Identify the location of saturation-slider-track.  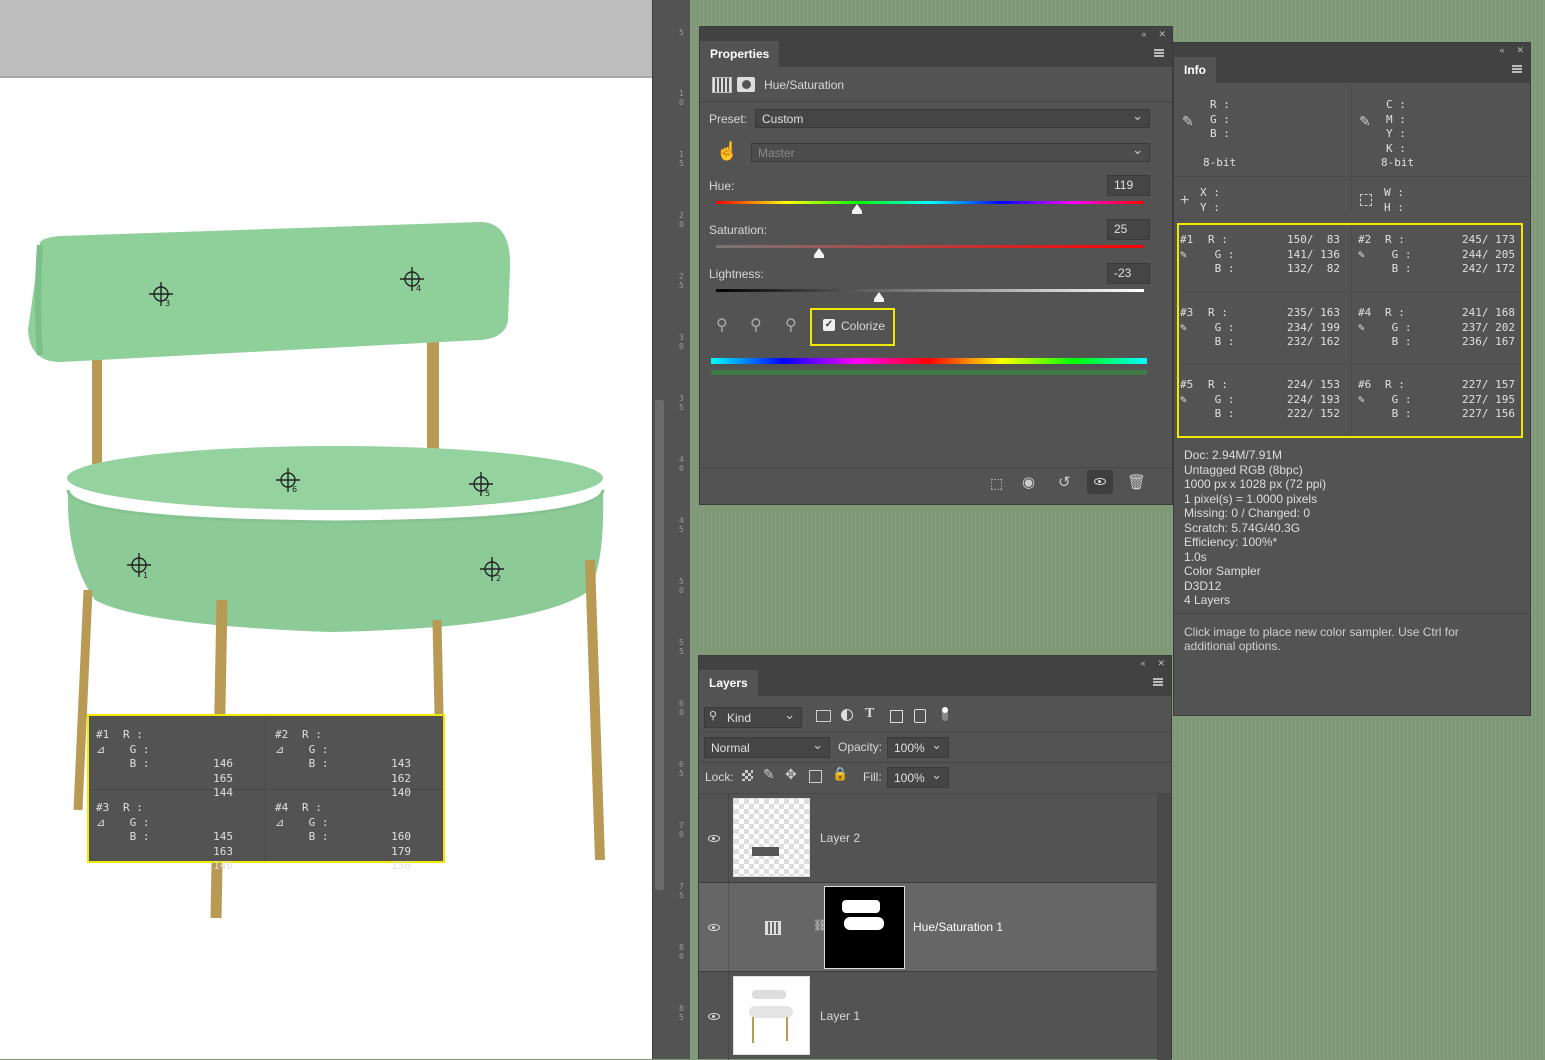
(930, 246).